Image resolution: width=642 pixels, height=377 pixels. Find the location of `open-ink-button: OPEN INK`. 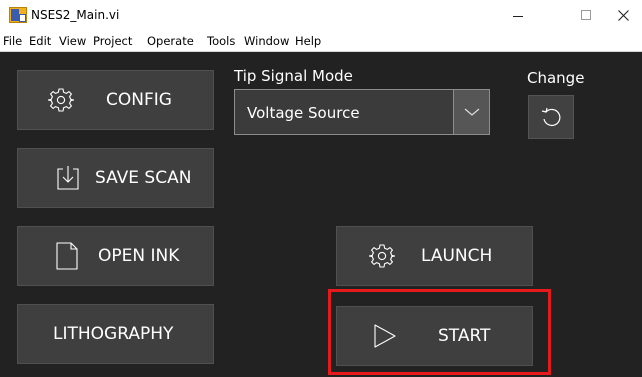

open-ink-button: OPEN INK is located at coordinates (115, 256).